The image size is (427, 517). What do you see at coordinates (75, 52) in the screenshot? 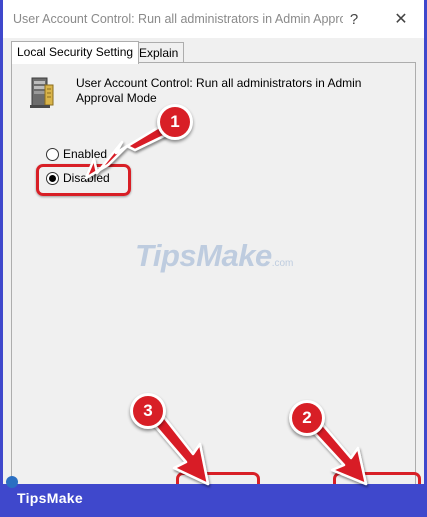
I see `tab-local-security-setting: Local Security Setting` at bounding box center [75, 52].